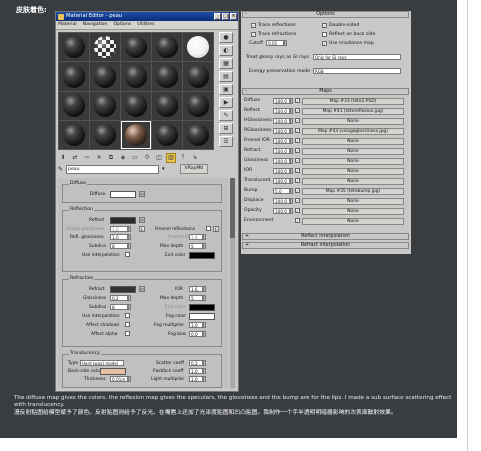  Describe the element at coordinates (217, 16) in the screenshot. I see `minimize-button: _` at that location.